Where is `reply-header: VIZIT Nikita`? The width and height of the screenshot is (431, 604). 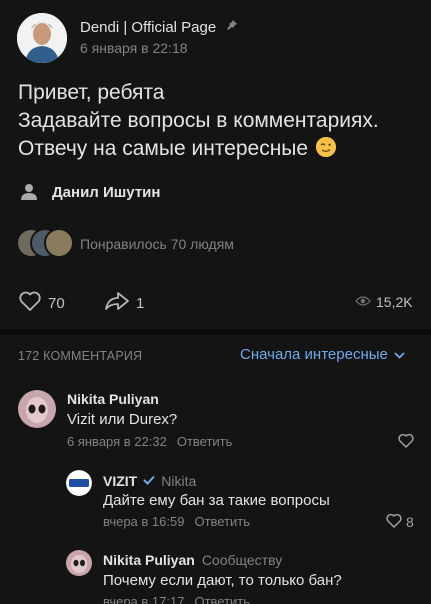 reply-header: VIZIT Nikita is located at coordinates (149, 481).